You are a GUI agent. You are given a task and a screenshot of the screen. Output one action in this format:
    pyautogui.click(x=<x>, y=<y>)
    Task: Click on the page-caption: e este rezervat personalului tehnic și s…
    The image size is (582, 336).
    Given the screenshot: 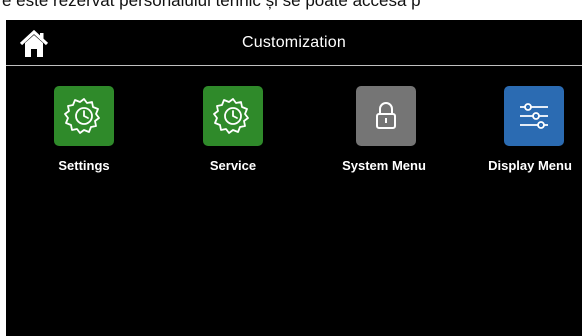 What is the action you would take?
    pyautogui.click(x=291, y=10)
    